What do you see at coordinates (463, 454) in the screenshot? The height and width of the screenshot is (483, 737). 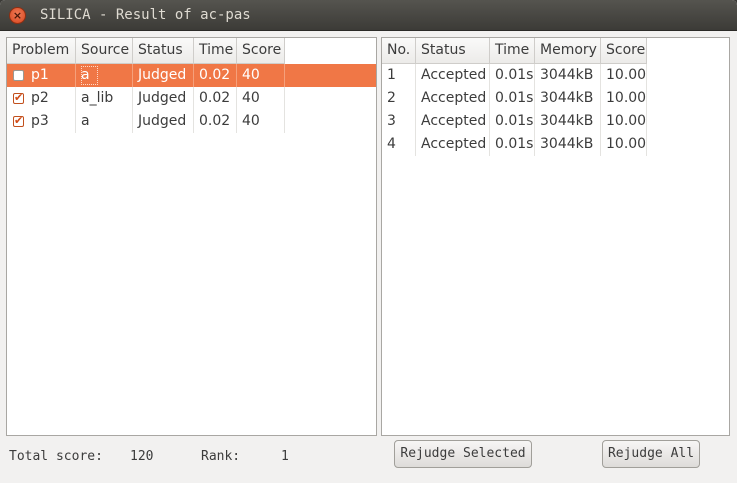 I see `rejudge-selected-button: Rejudge Selected` at bounding box center [463, 454].